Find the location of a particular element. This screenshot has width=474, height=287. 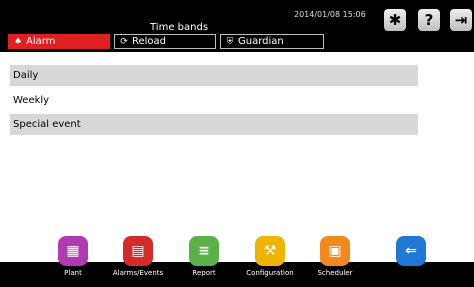

datetime: 2014/01/08 15:06 is located at coordinates (330, 14).